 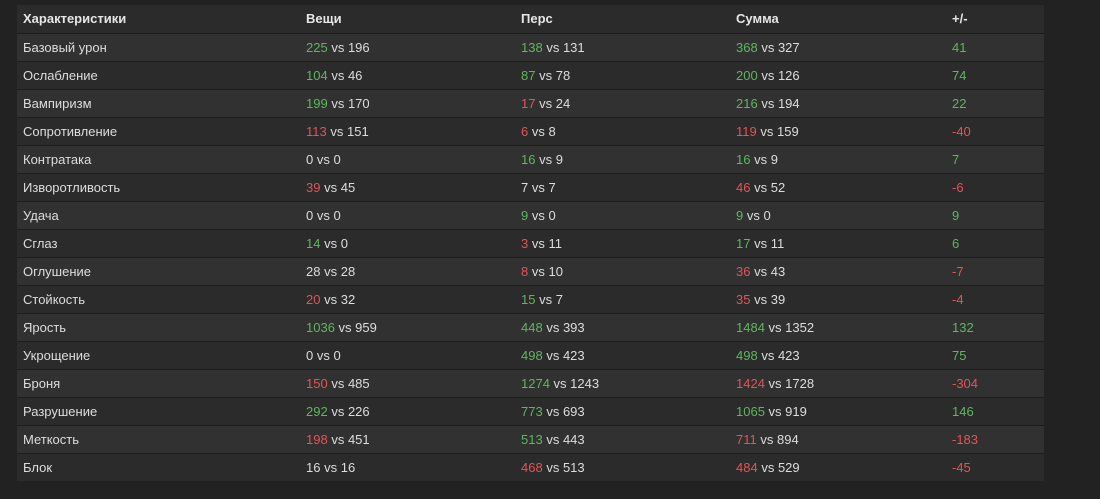 I want to click on cell-pers: 773 vs 693, so click(x=622, y=411).